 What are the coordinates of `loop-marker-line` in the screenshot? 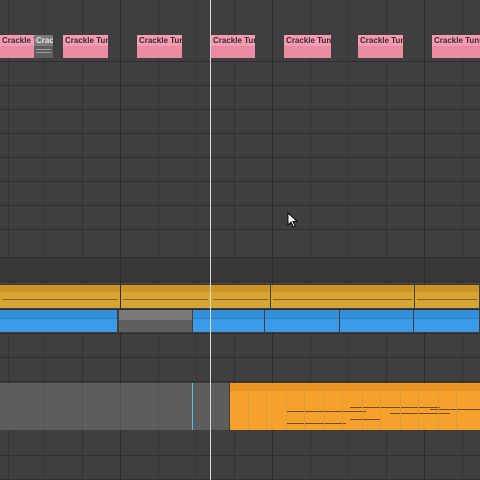 It's located at (192, 406).